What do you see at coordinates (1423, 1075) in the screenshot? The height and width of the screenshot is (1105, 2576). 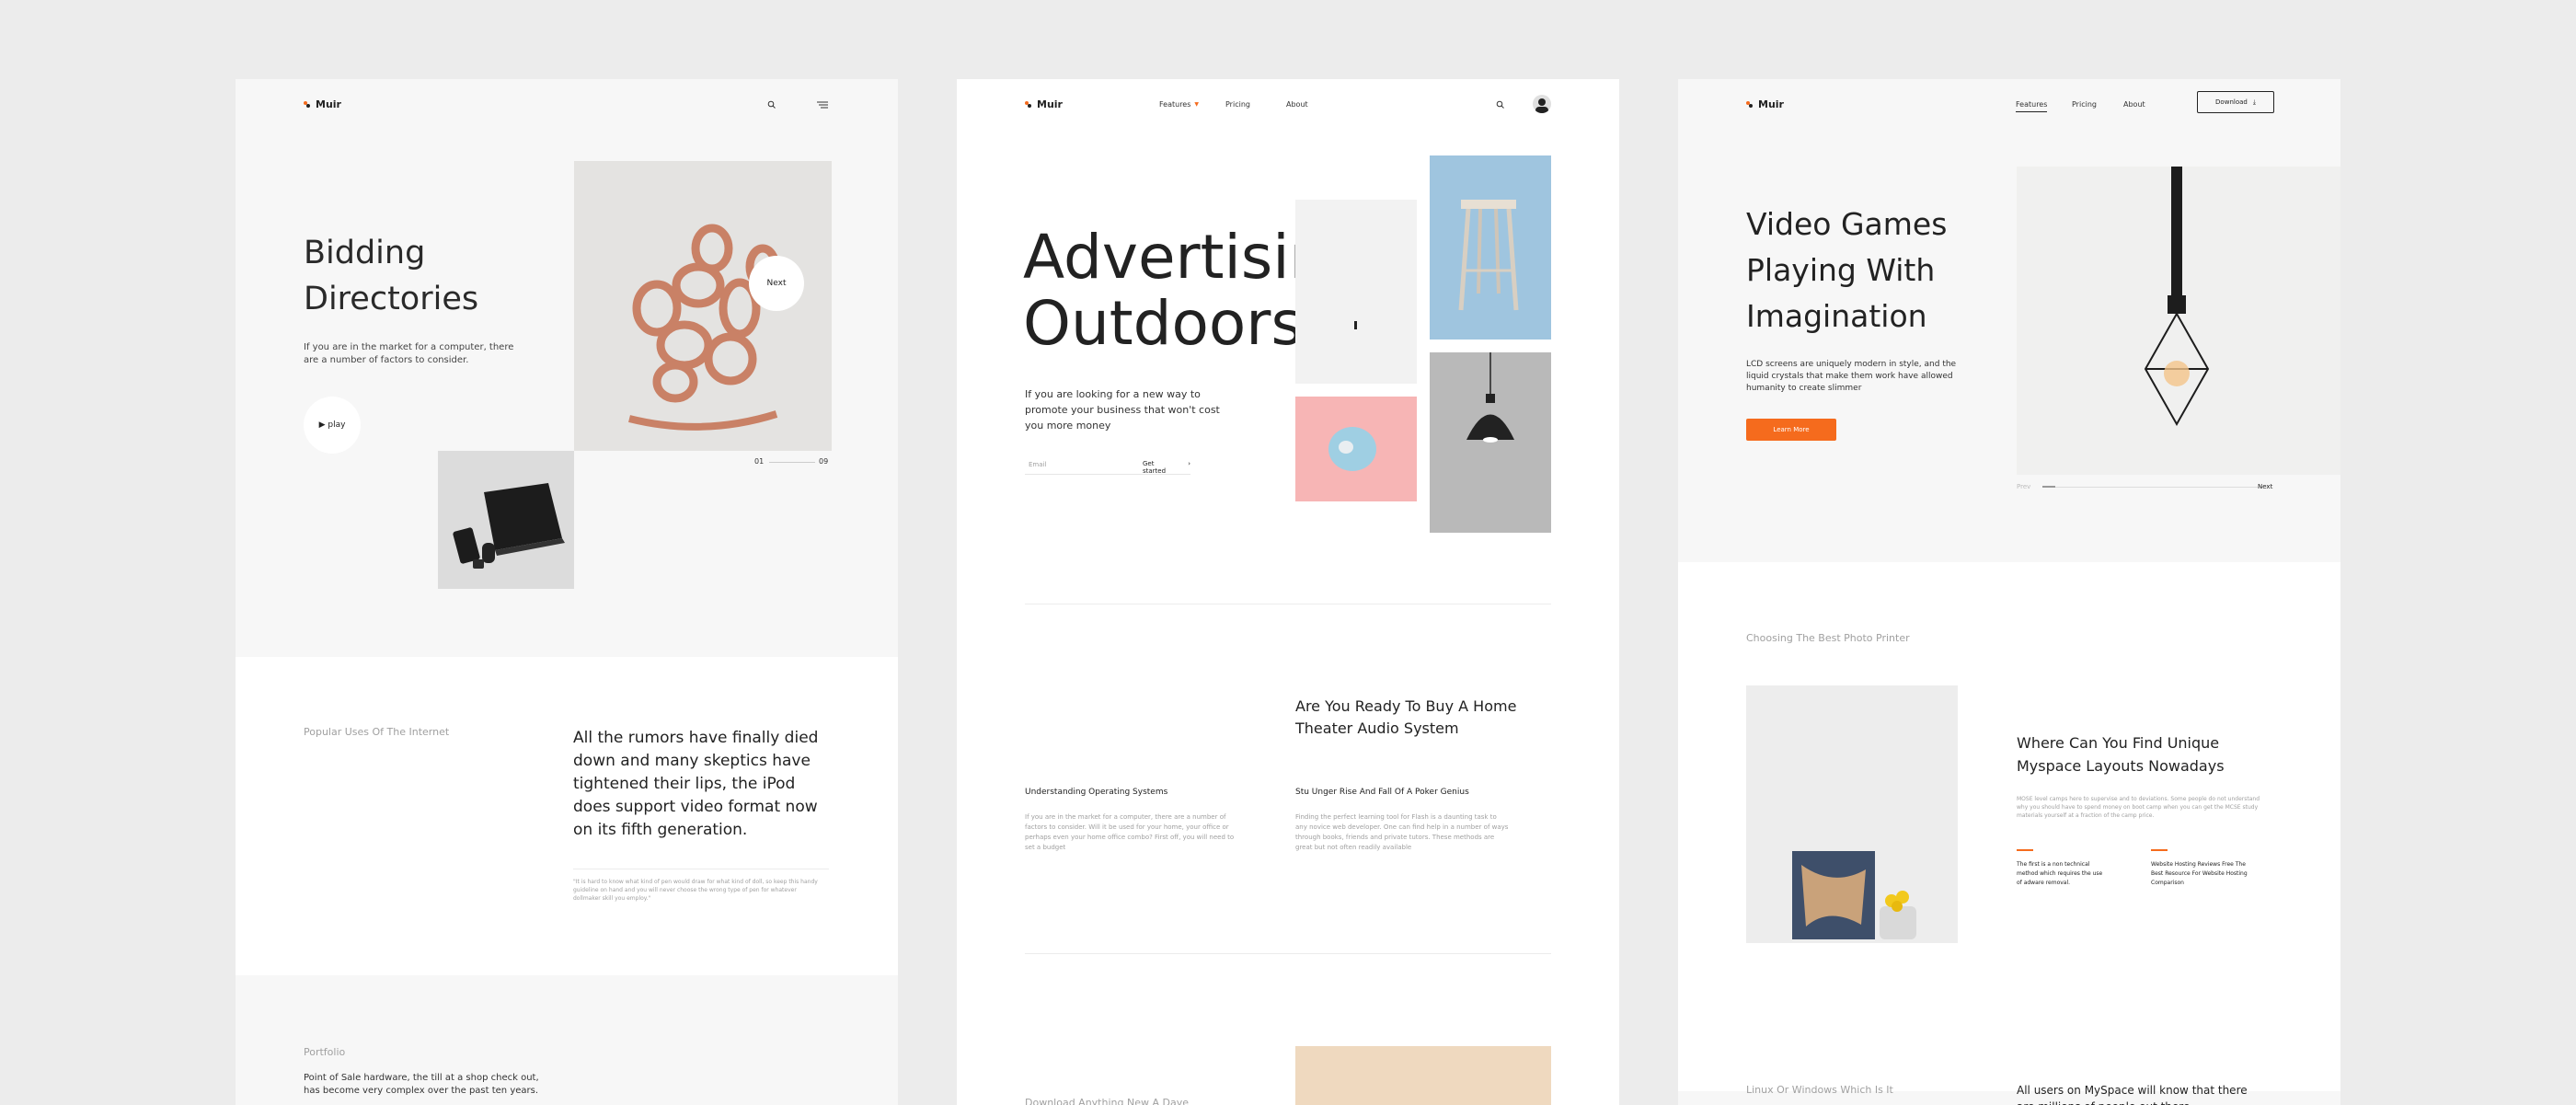 I see `bottom-photo` at bounding box center [1423, 1075].